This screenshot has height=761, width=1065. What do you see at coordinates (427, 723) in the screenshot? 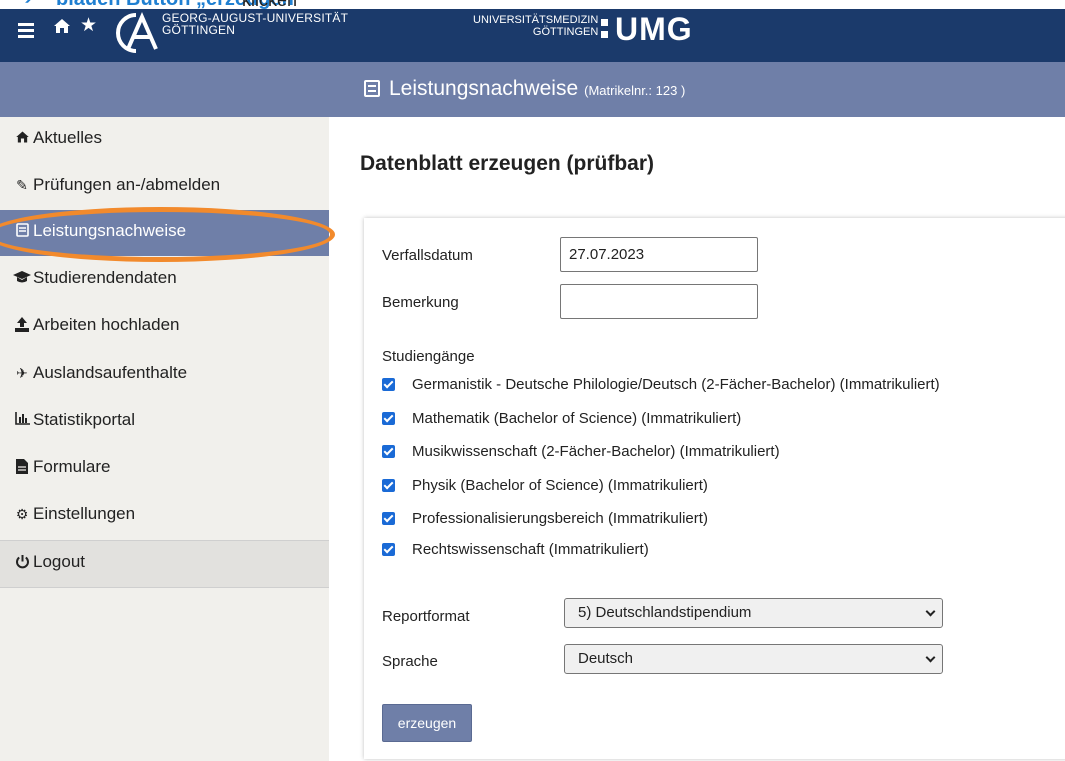
I see `generate-button: erzeugen` at bounding box center [427, 723].